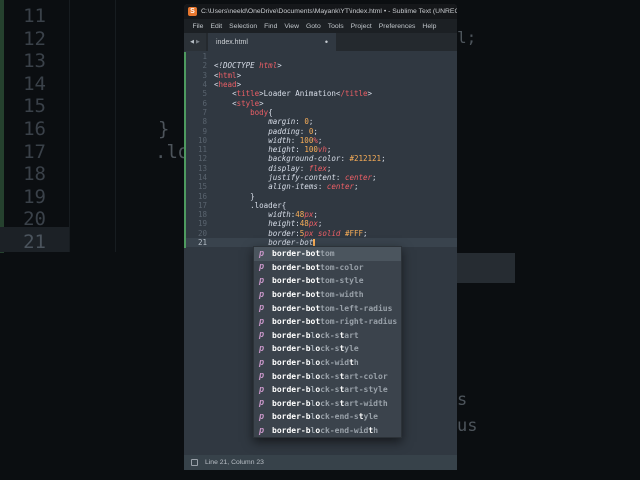 The height and width of the screenshot is (480, 640). I want to click on tab-label: index.html, so click(232, 42).